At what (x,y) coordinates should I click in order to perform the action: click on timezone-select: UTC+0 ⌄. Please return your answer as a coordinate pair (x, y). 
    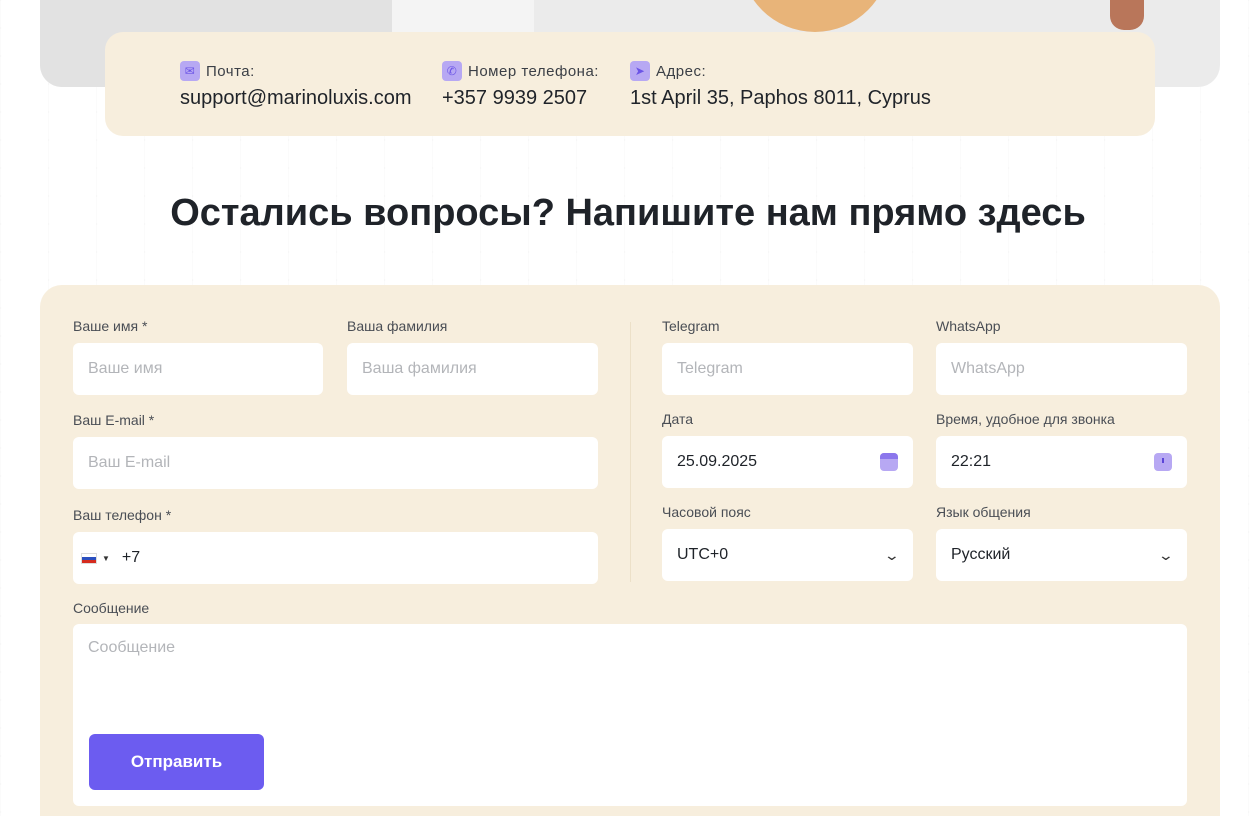
    Looking at the image, I should click on (787, 555).